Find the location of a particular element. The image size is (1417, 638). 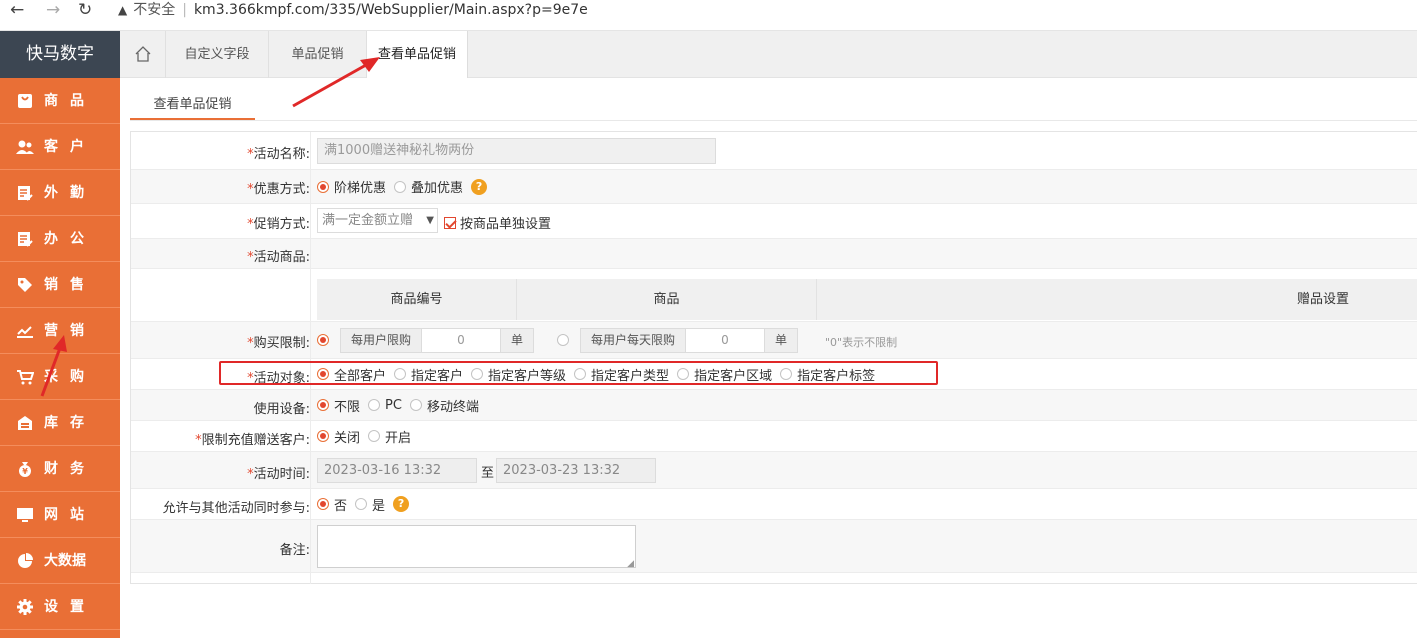

forward-arrow-icon: → is located at coordinates (53, 10).